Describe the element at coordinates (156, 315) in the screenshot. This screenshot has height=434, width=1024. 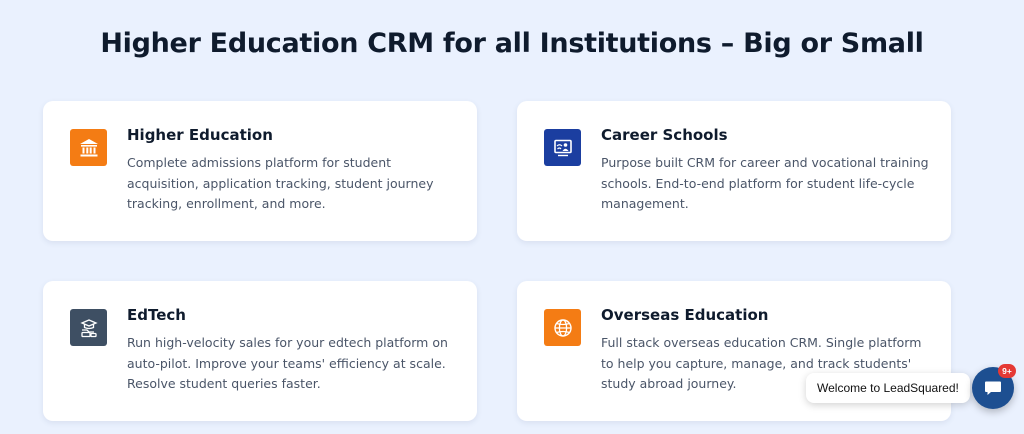
I see `card-title: EdTech` at that location.